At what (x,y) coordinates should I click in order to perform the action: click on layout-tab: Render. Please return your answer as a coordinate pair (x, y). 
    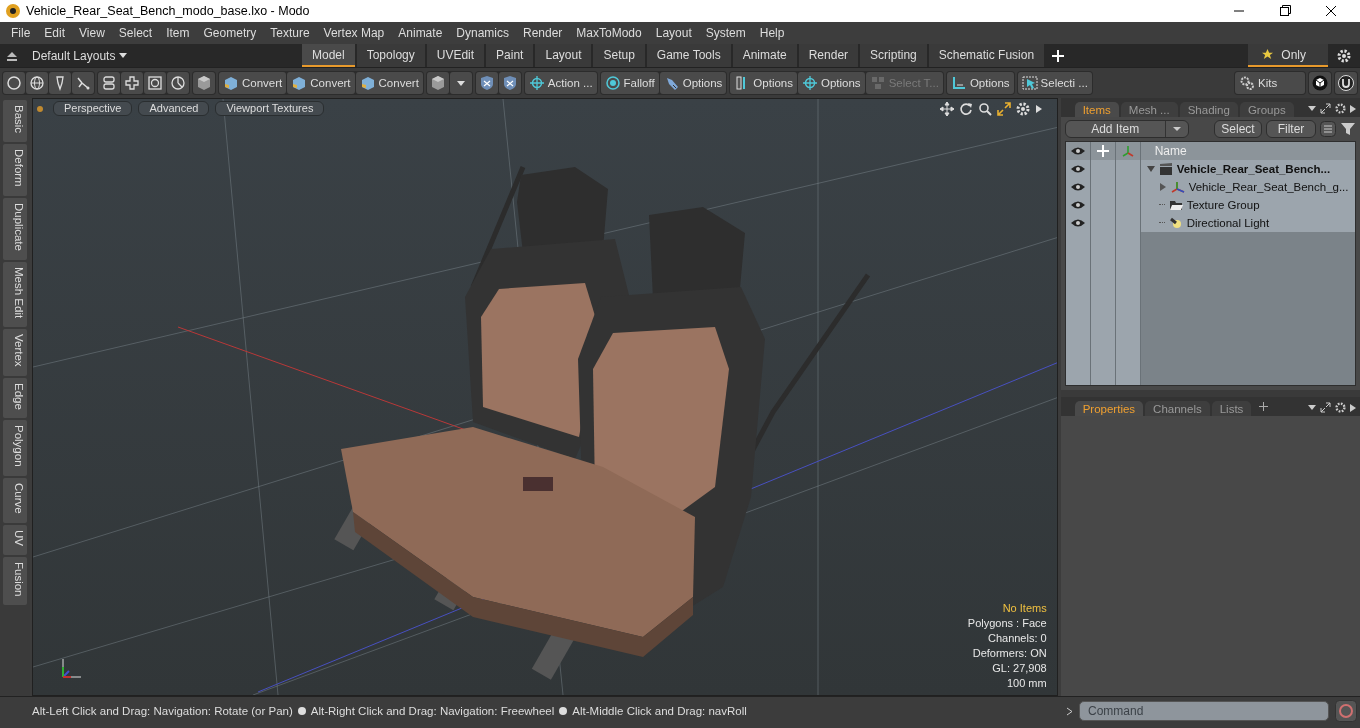
    Looking at the image, I should click on (828, 55).